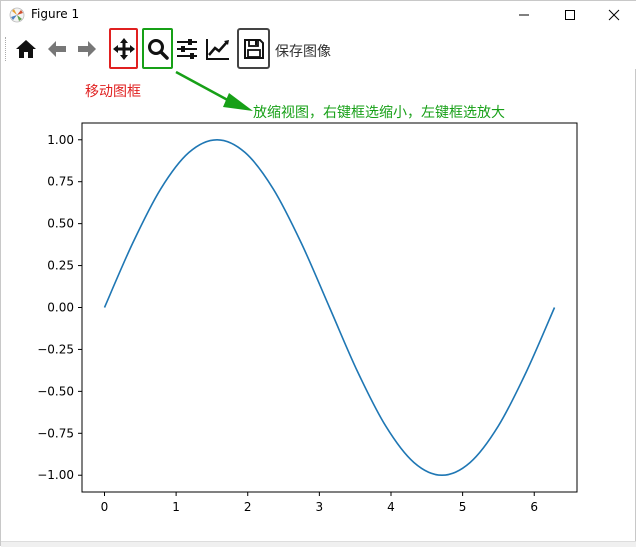 The image size is (636, 547). What do you see at coordinates (303, 52) in the screenshot?
I see `save-label: 保存图像` at bounding box center [303, 52].